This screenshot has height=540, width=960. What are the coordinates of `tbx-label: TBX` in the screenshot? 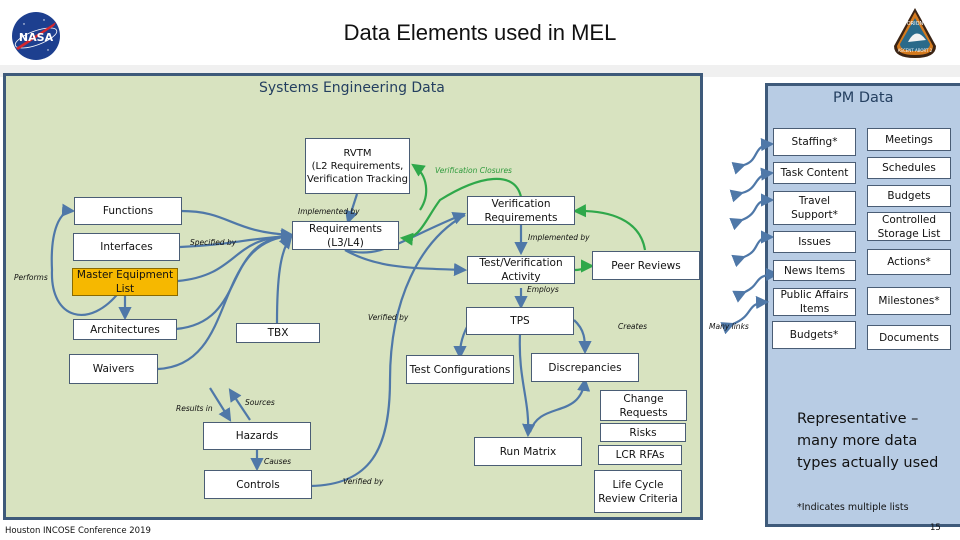 It's located at (278, 333).